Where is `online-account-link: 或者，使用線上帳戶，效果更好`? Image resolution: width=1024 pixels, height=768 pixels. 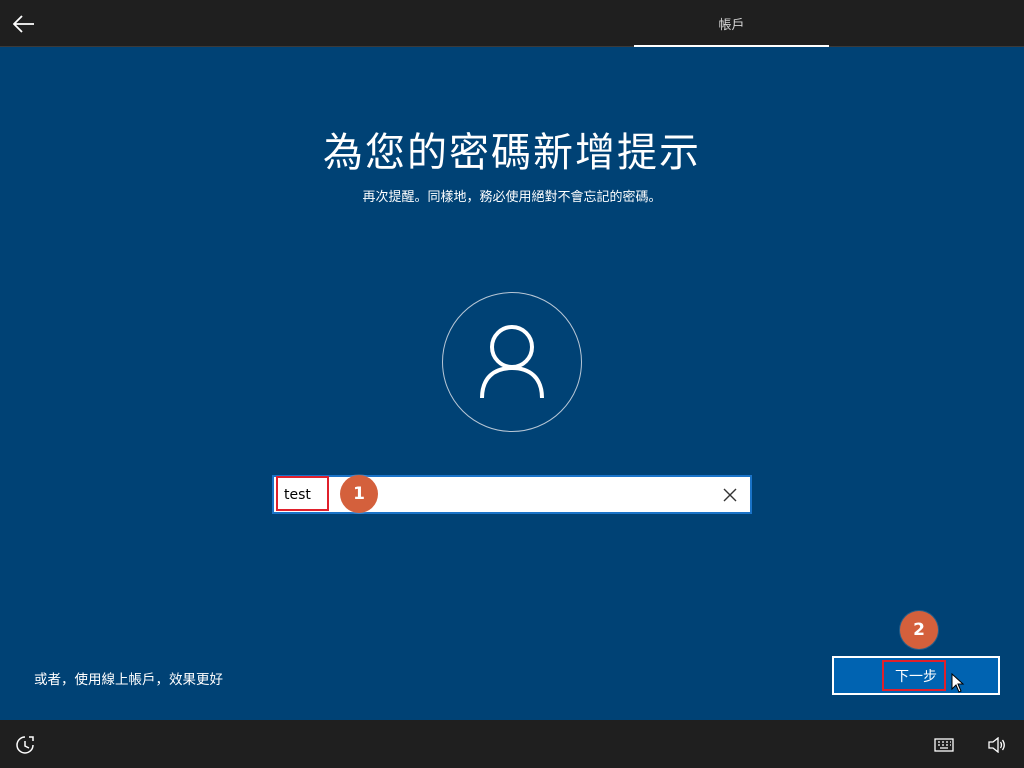 online-account-link: 或者，使用線上帳戶，效果更好 is located at coordinates (128, 678).